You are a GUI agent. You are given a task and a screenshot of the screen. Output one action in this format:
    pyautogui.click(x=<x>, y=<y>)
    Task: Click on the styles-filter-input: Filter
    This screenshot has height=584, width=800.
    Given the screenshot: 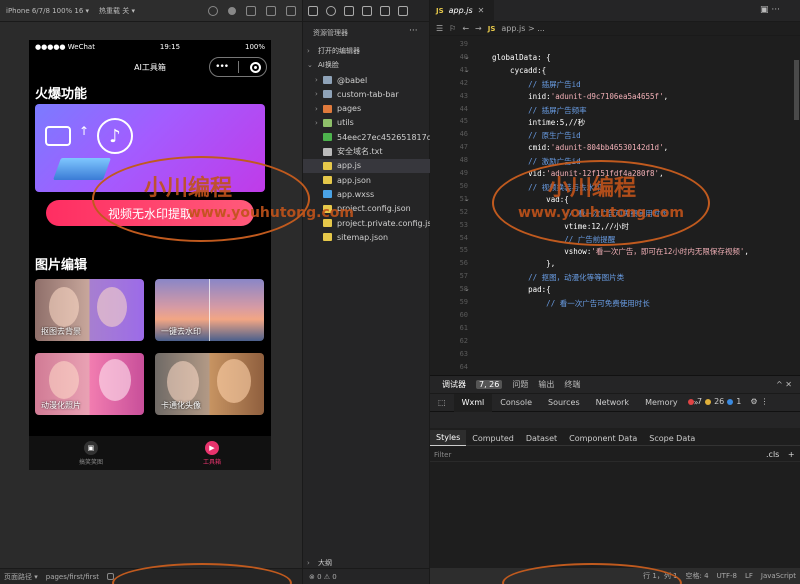 What is the action you would take?
    pyautogui.click(x=615, y=455)
    